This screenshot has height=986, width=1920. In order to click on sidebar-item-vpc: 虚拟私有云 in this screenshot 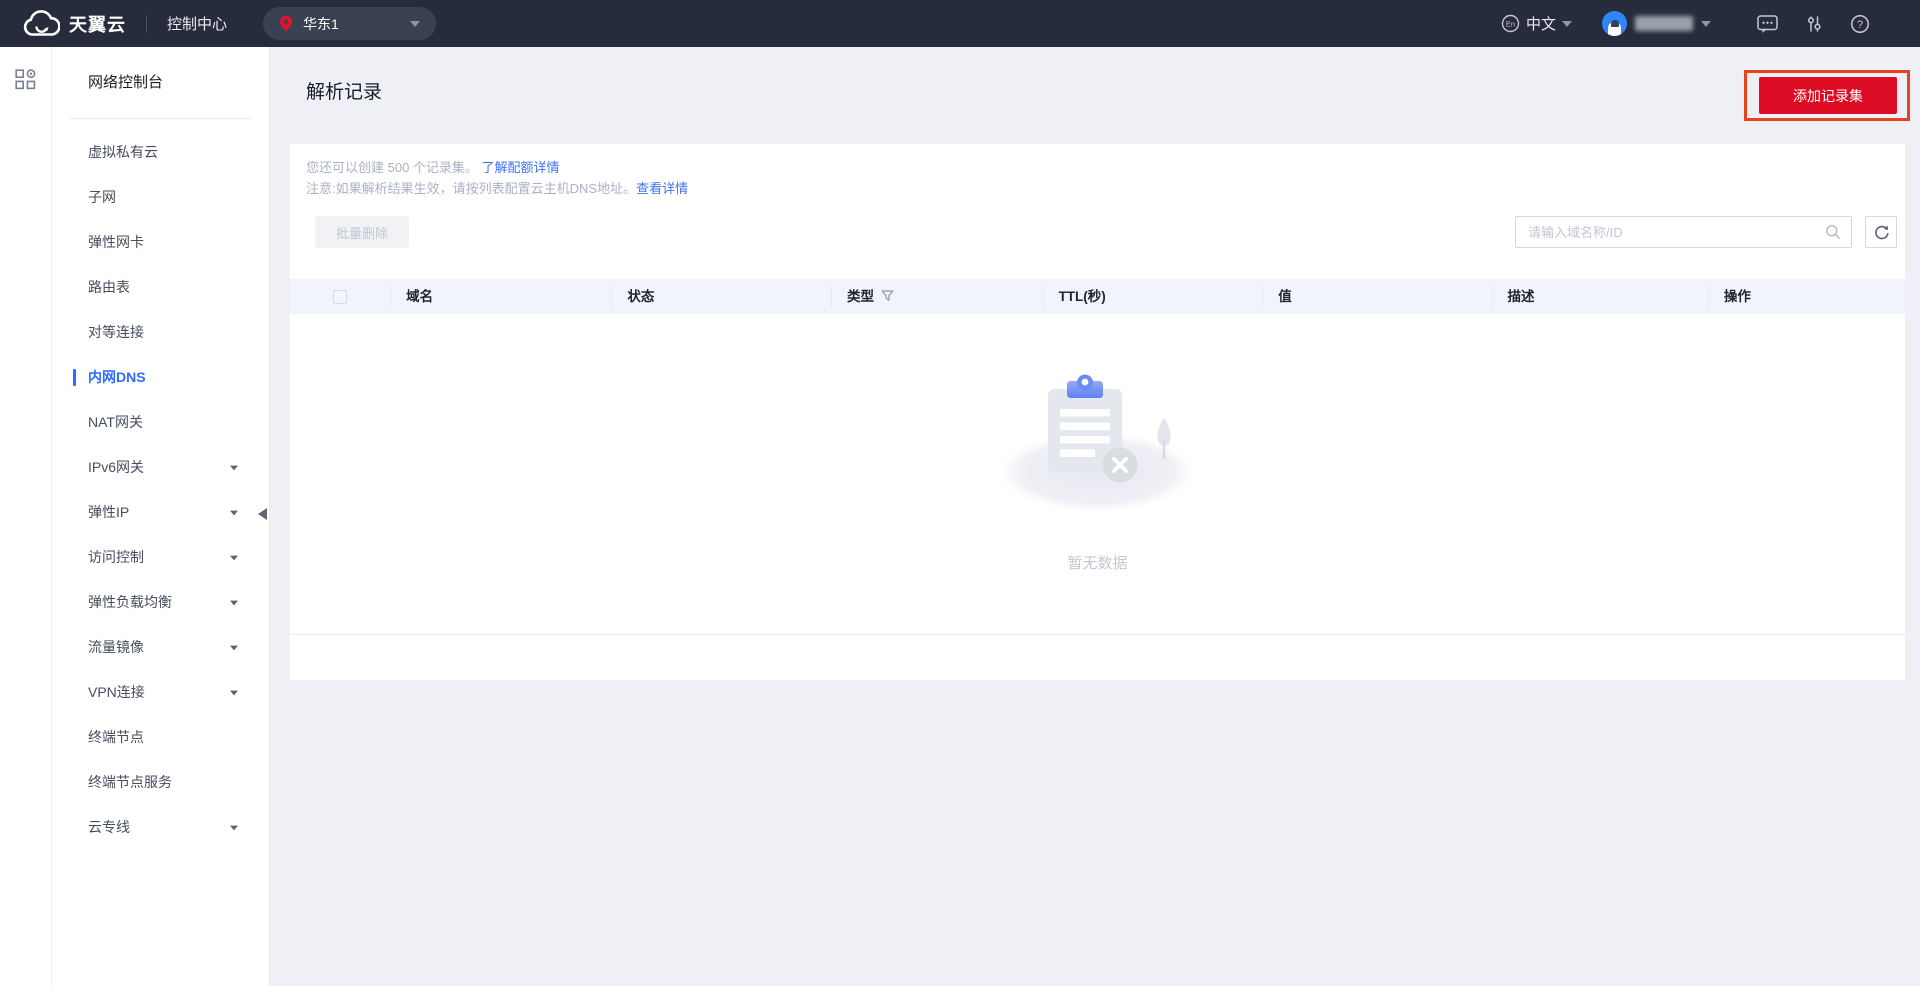, I will do `click(160, 152)`.